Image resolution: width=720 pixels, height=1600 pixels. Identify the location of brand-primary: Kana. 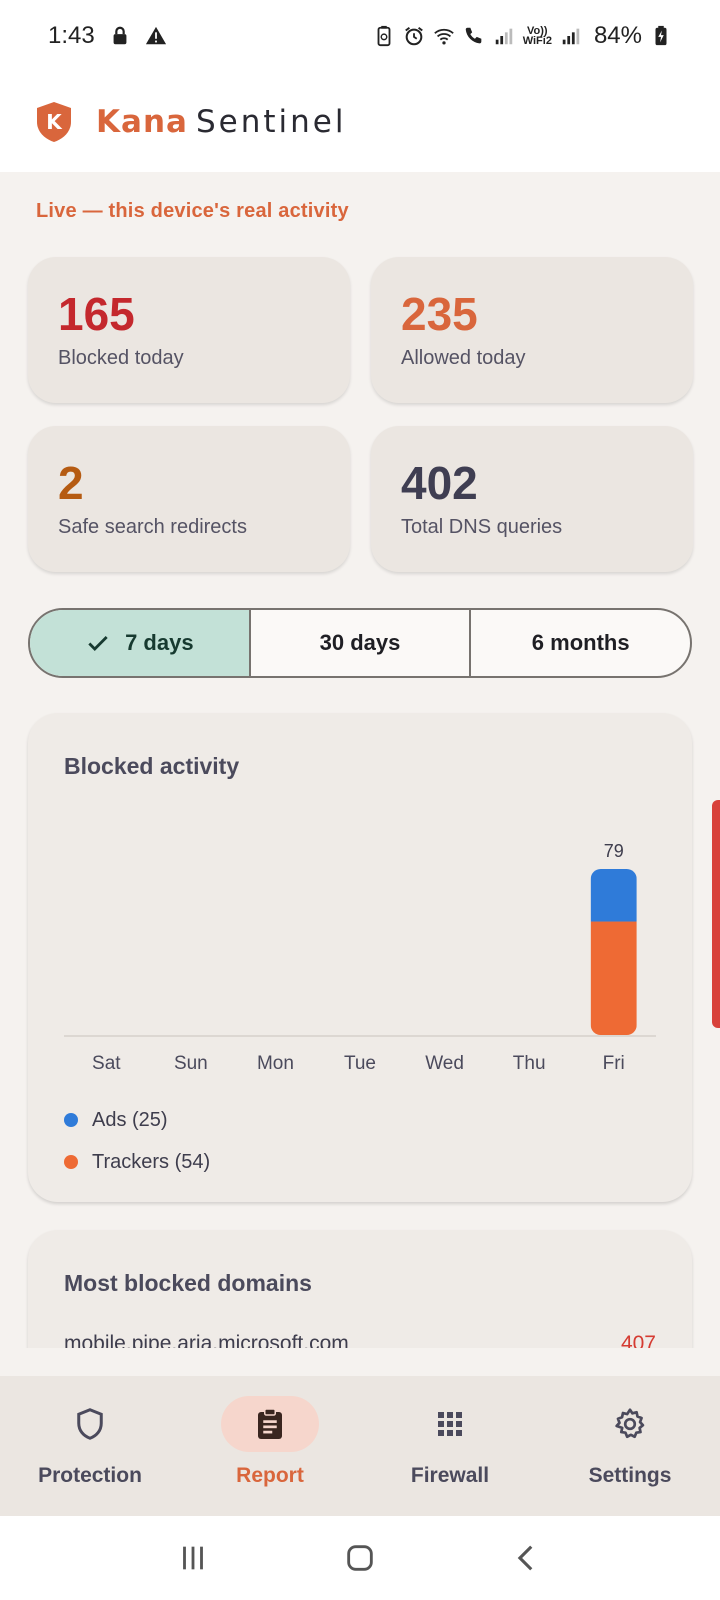
(142, 122).